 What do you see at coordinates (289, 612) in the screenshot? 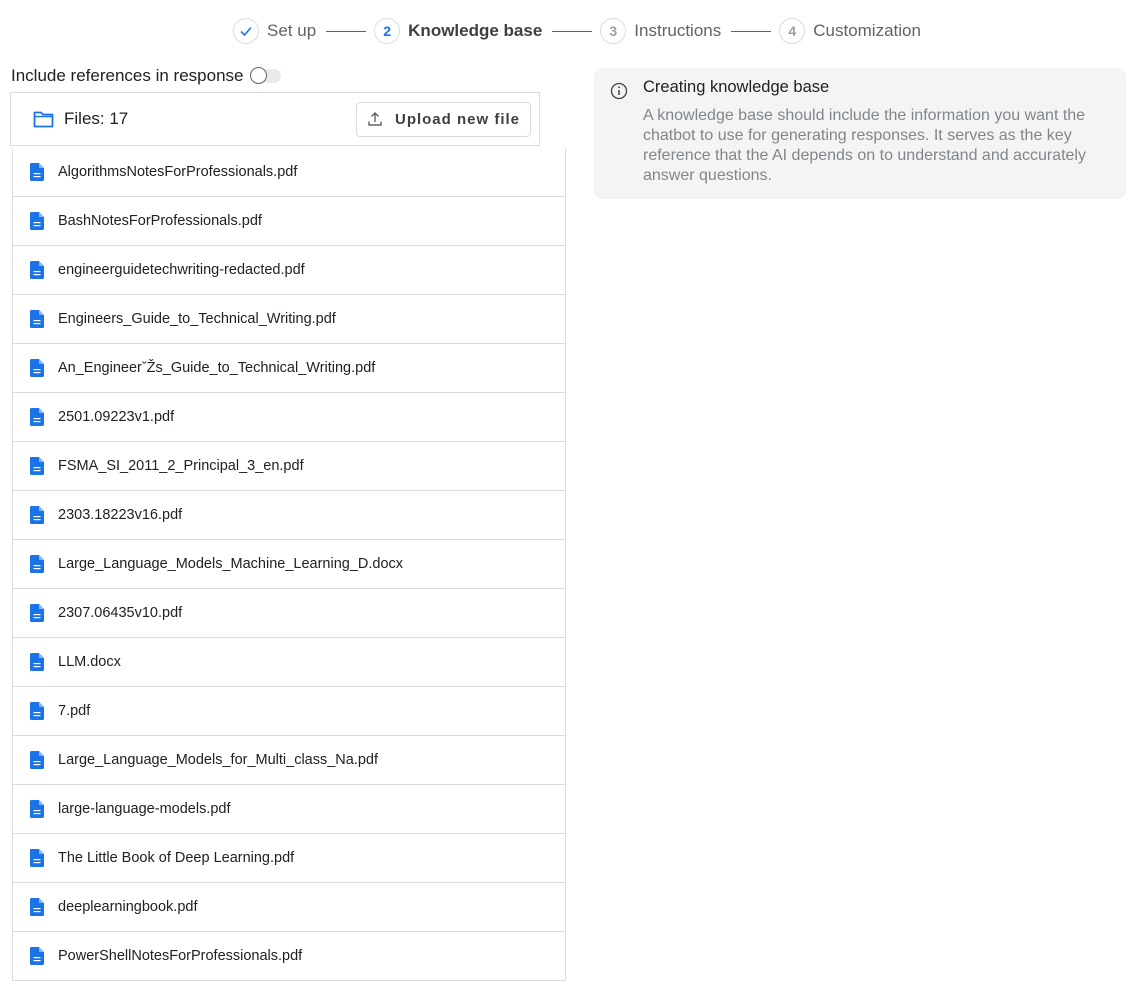
I see `file-list-item: 2307.06435v10.pdf` at bounding box center [289, 612].